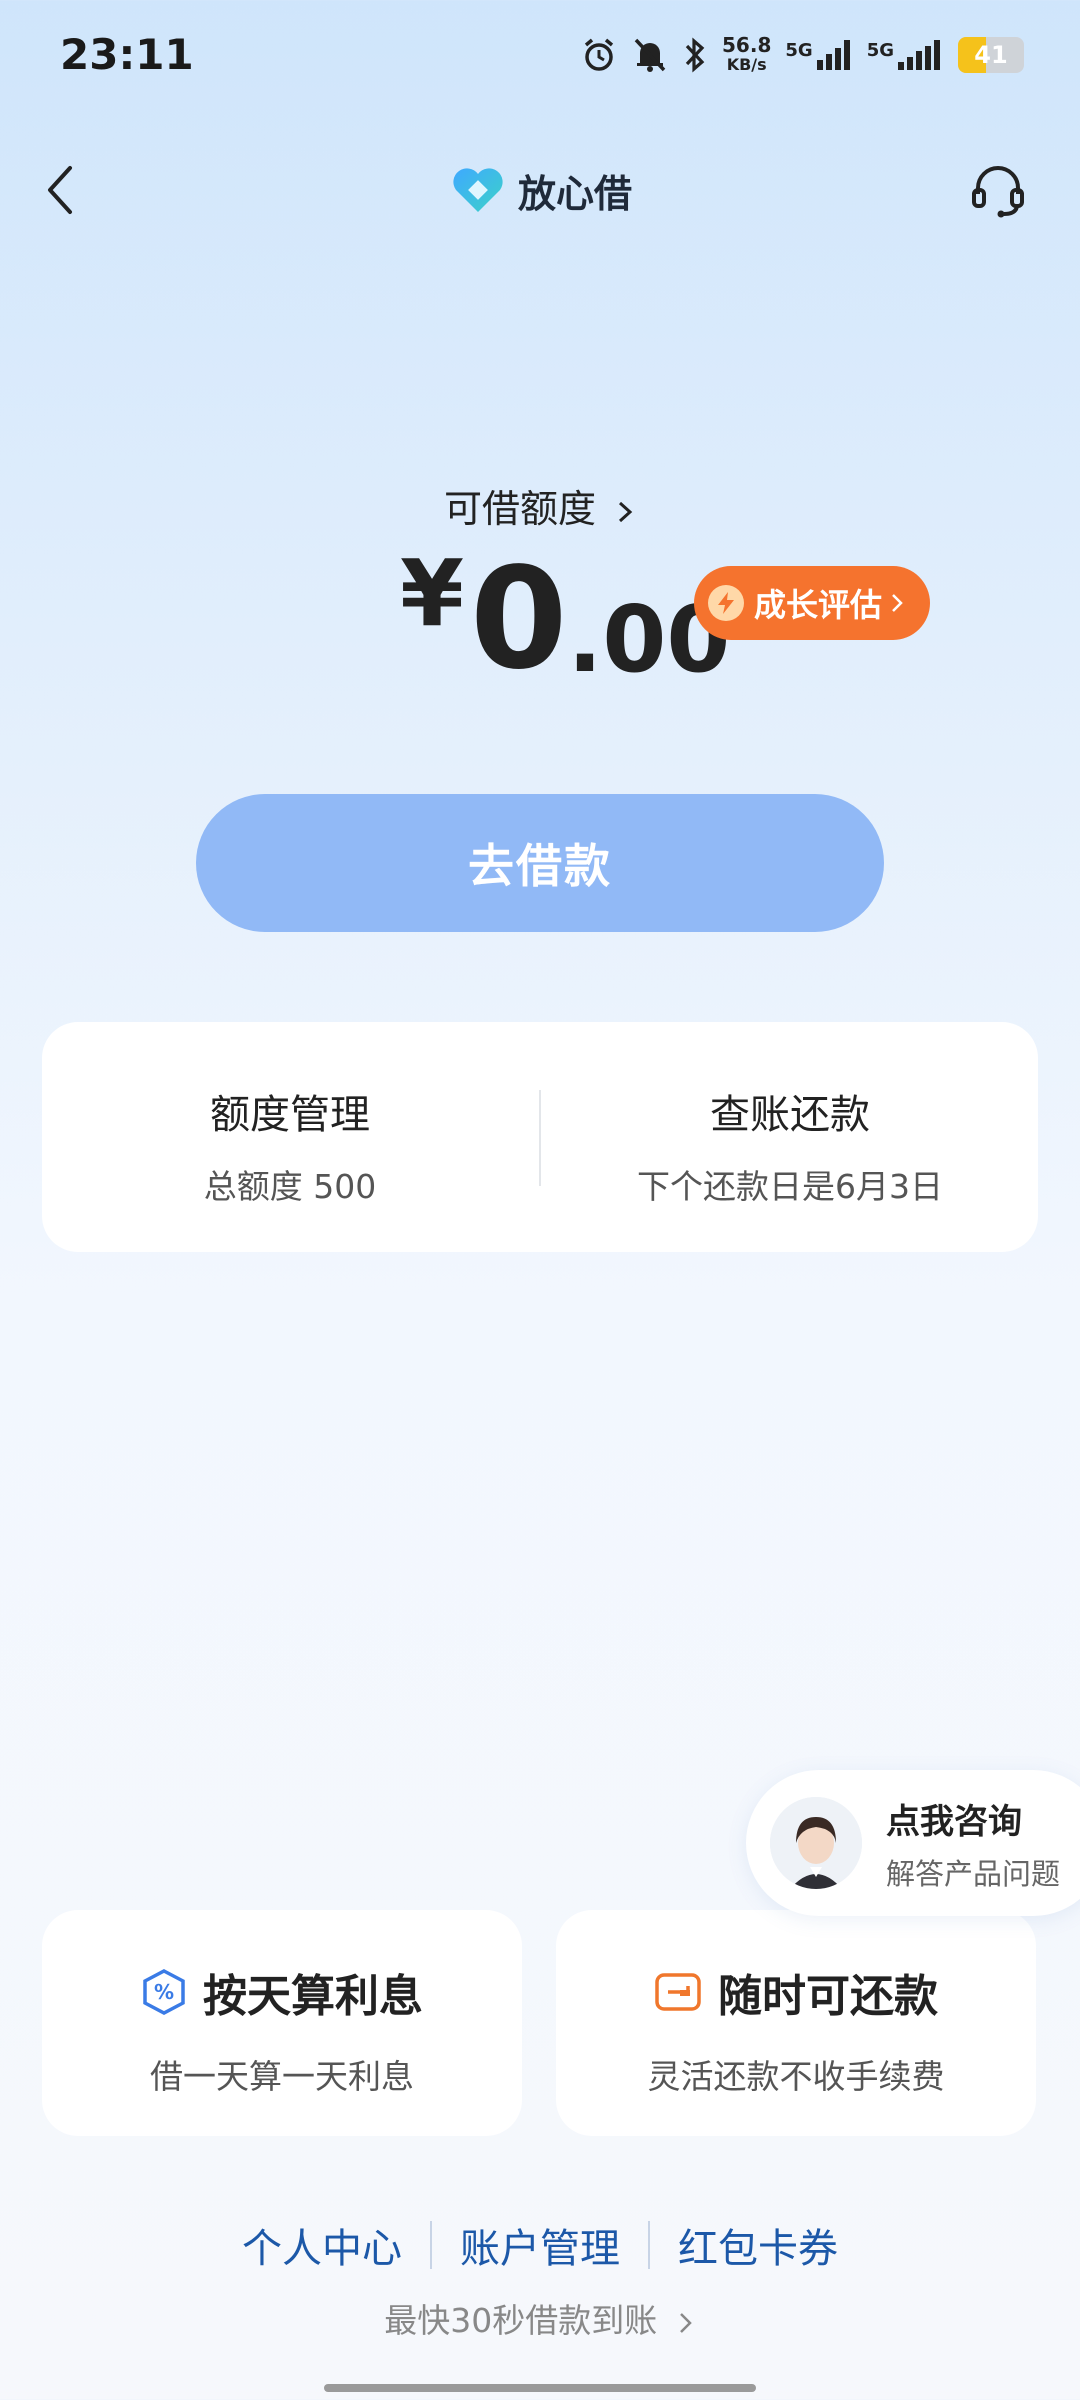 This screenshot has height=2400, width=1080. What do you see at coordinates (726, 603) in the screenshot?
I see `lightning-icon` at bounding box center [726, 603].